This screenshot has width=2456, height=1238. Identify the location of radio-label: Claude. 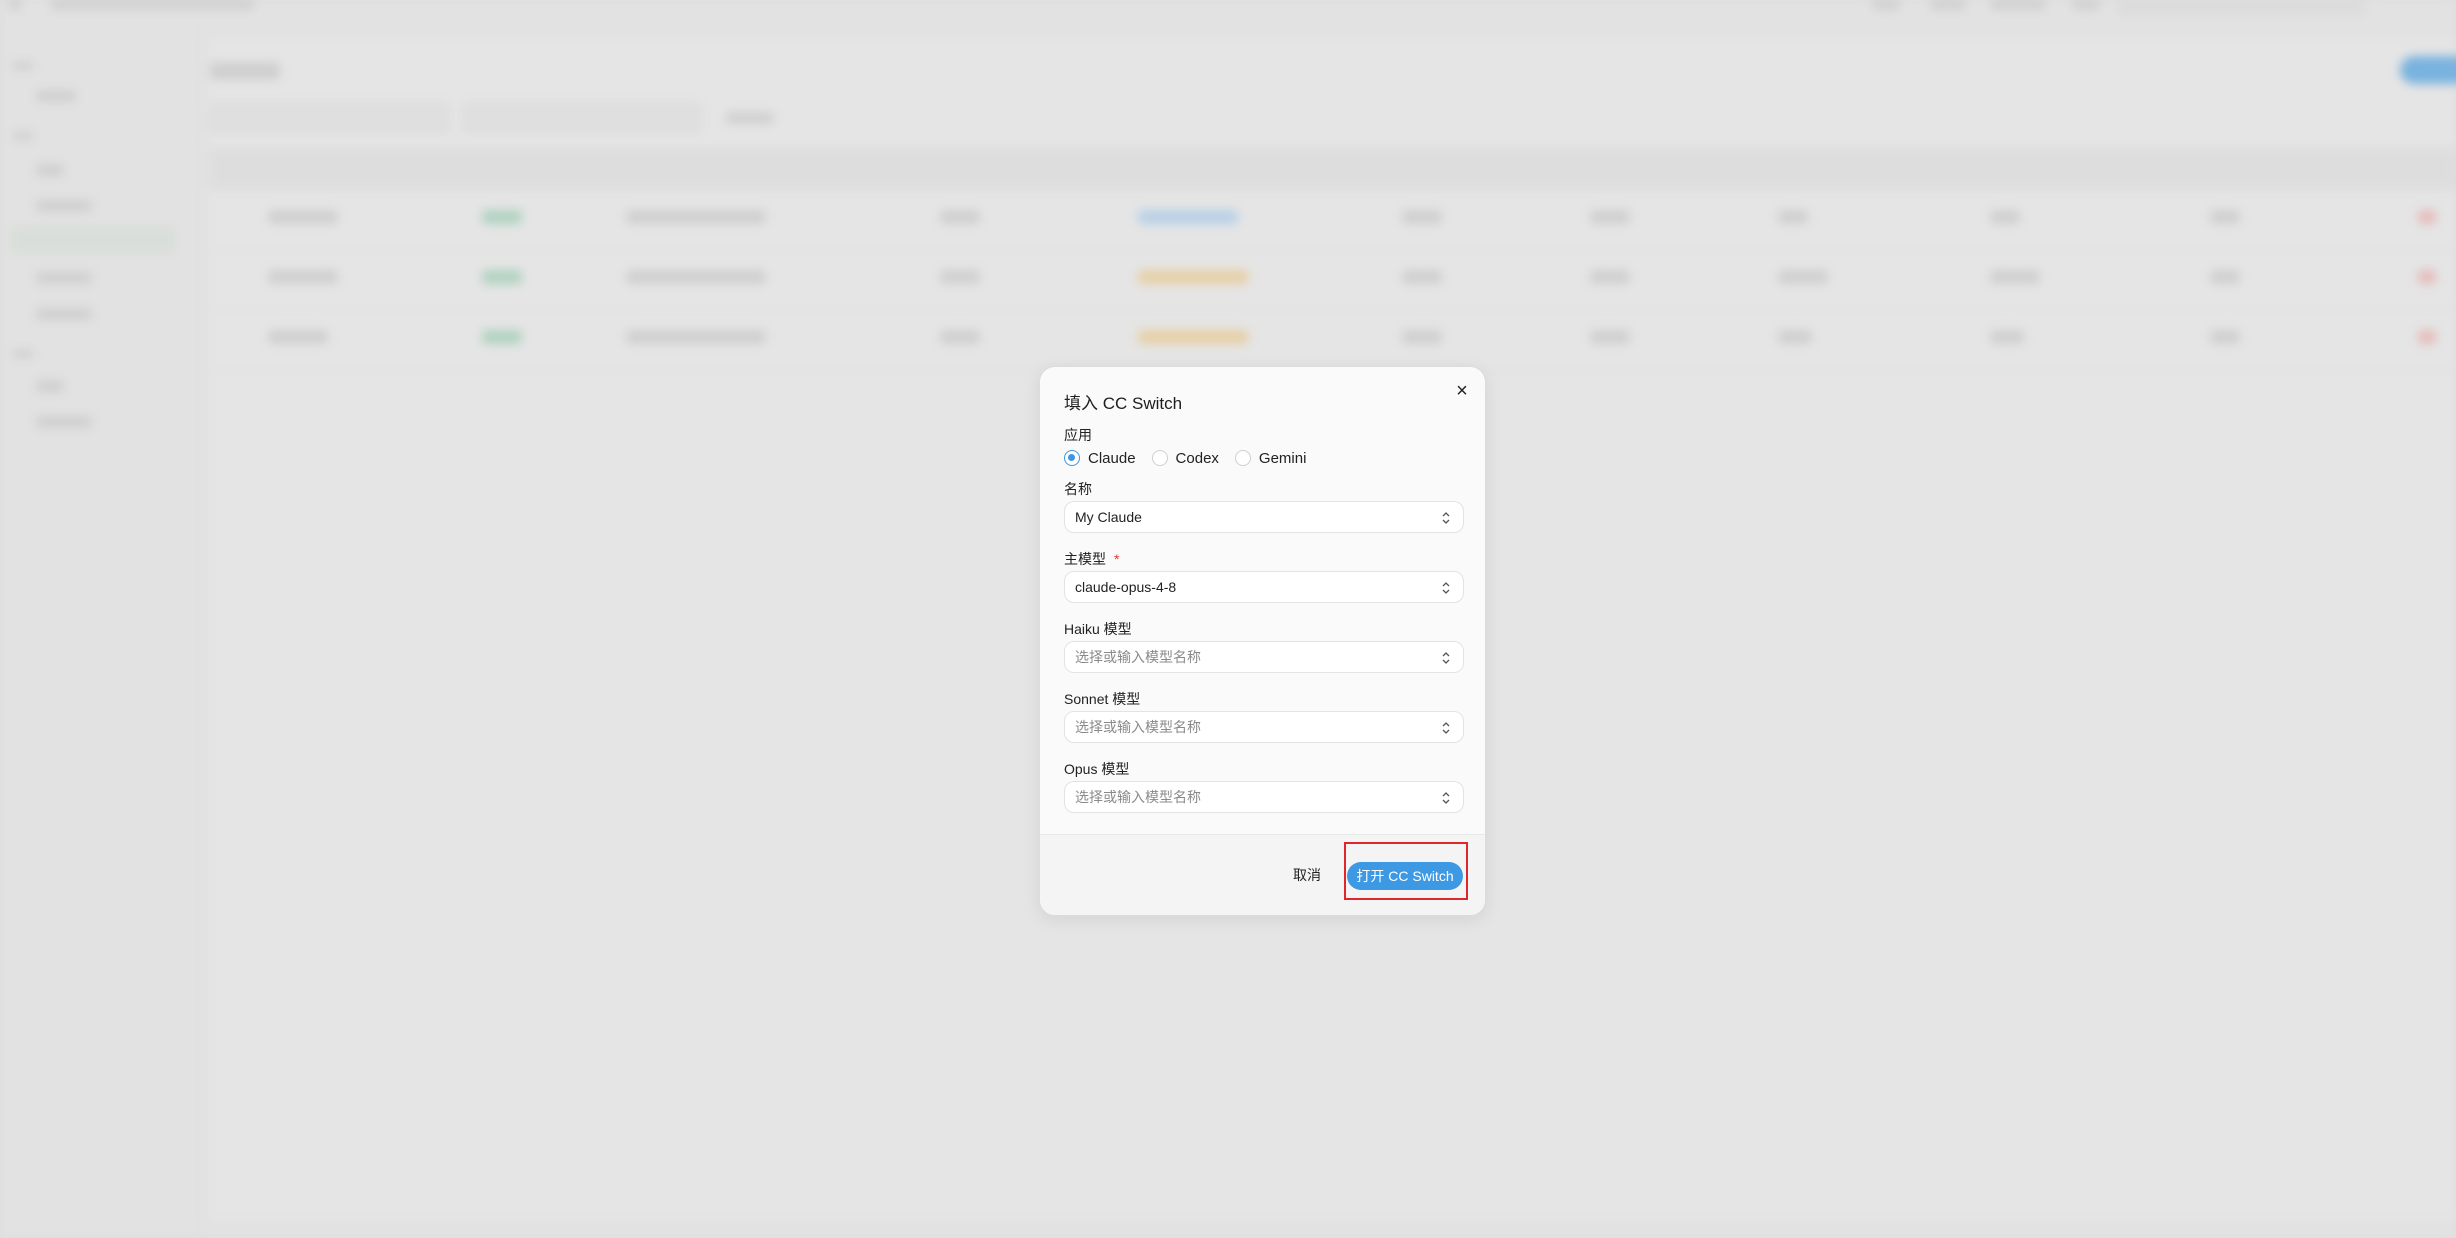
(1112, 458).